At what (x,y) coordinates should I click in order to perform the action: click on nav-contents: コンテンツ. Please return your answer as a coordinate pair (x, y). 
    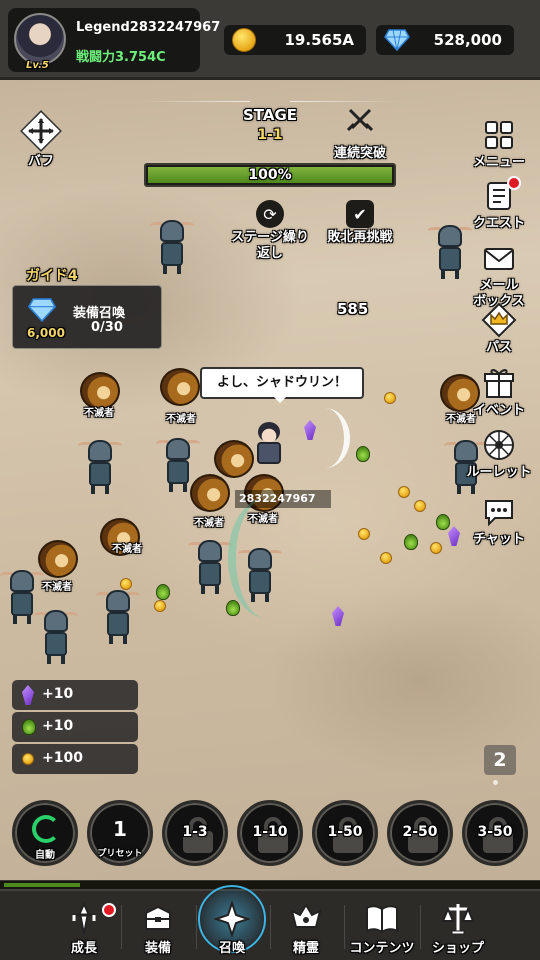
    Looking at the image, I should click on (382, 925).